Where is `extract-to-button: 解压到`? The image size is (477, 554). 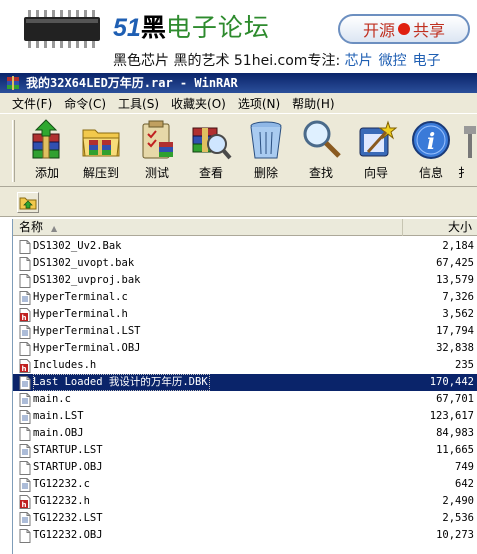
extract-to-button: 解压到 is located at coordinates (101, 151).